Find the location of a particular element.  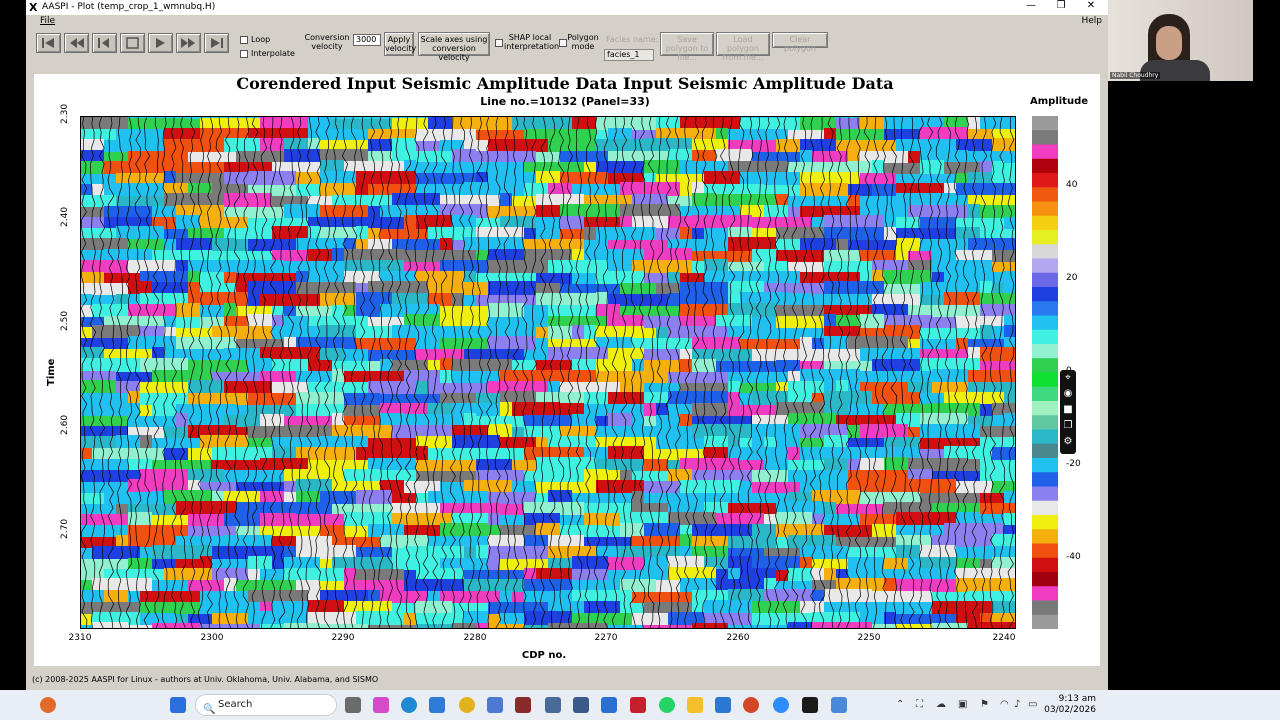

facies-name-input: facies_1 is located at coordinates (629, 55).